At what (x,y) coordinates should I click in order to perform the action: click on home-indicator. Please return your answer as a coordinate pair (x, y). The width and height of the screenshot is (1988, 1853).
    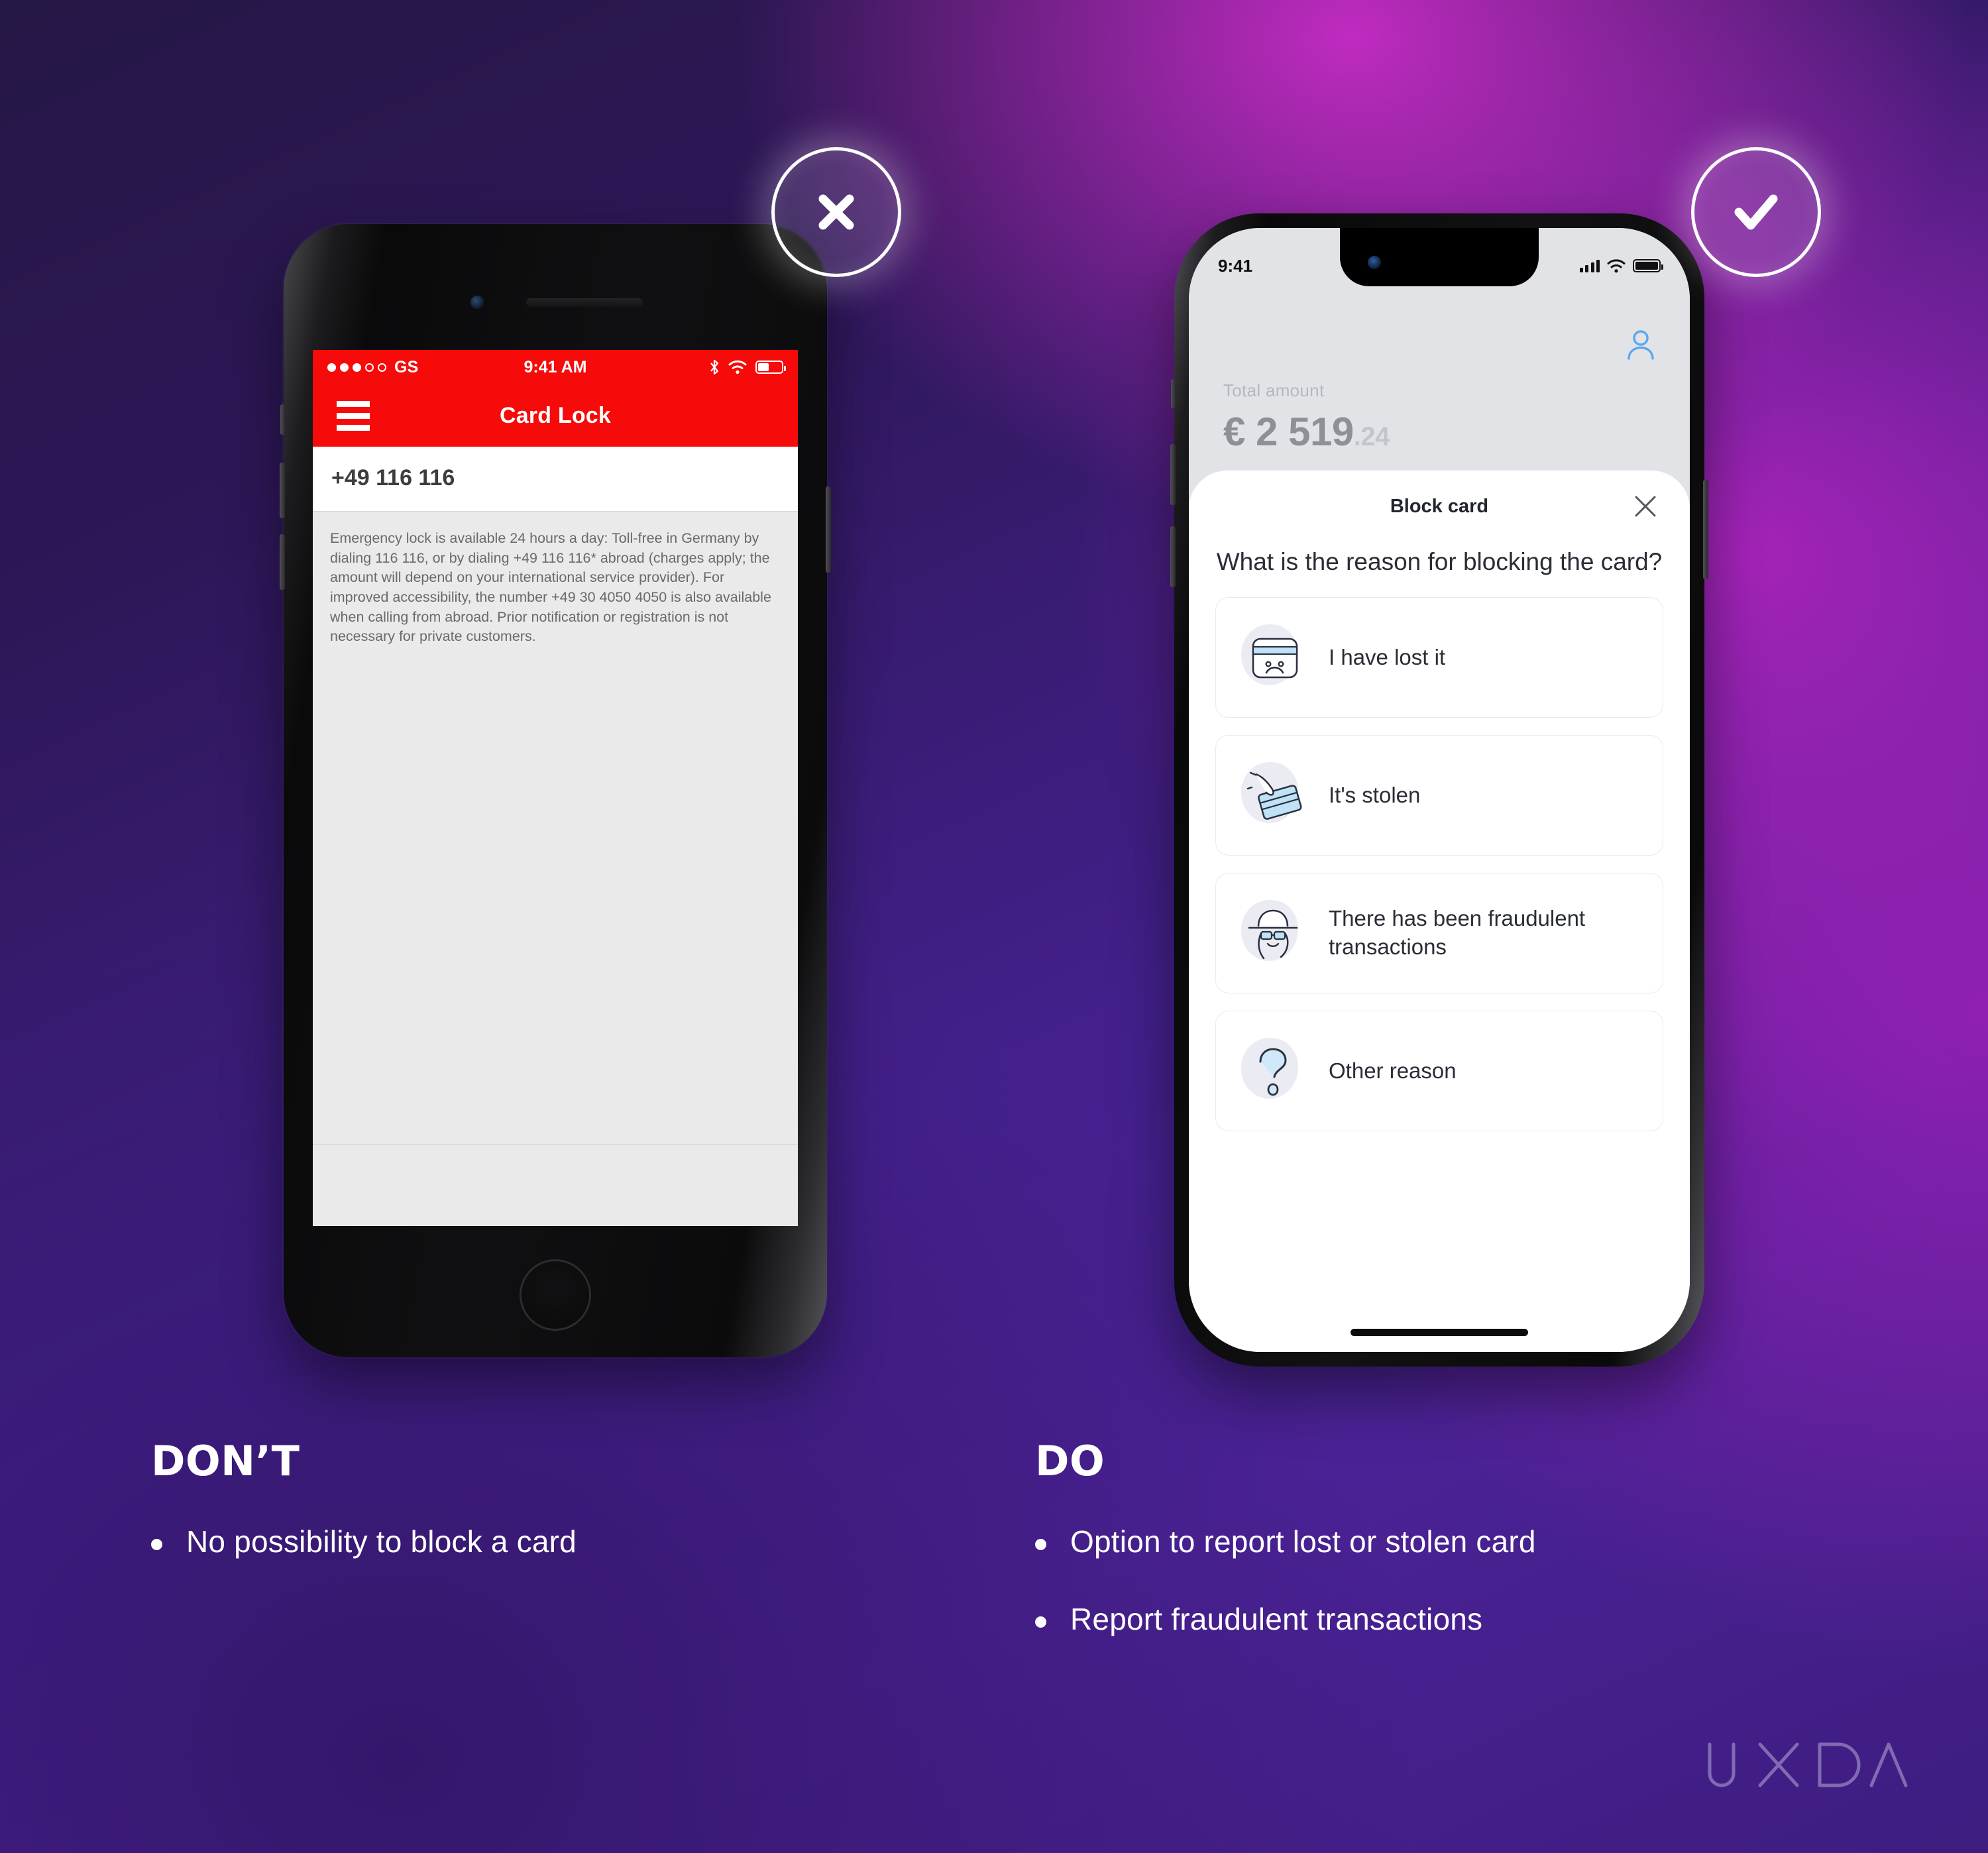
    Looking at the image, I should click on (1439, 1332).